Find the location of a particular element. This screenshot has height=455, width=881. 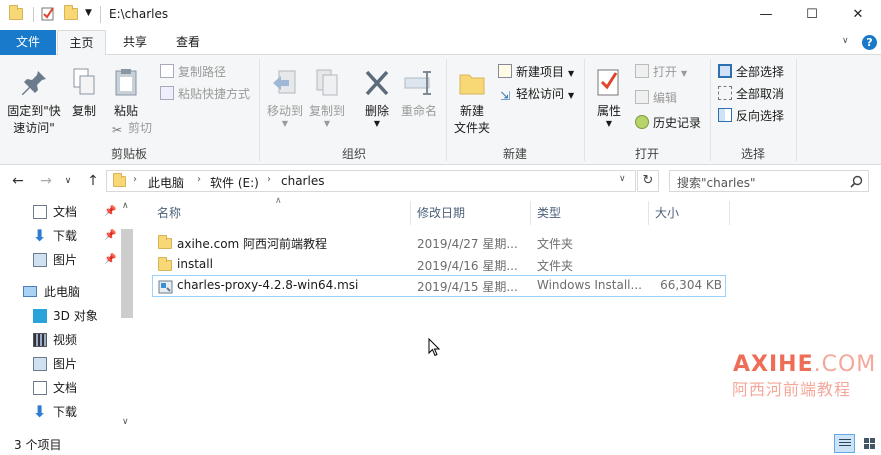

large-icons-view-icon is located at coordinates (869, 443).